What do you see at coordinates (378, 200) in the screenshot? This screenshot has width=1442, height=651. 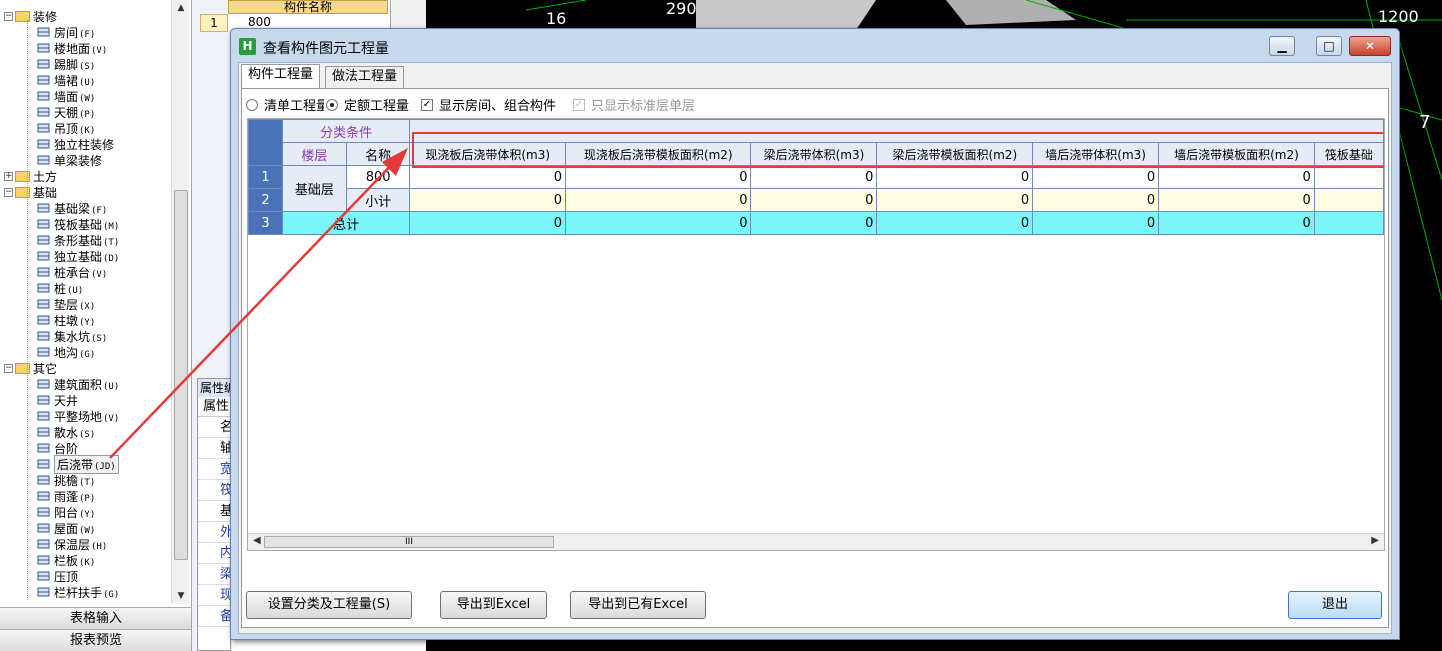 I see `cell-subtotal: 小计` at bounding box center [378, 200].